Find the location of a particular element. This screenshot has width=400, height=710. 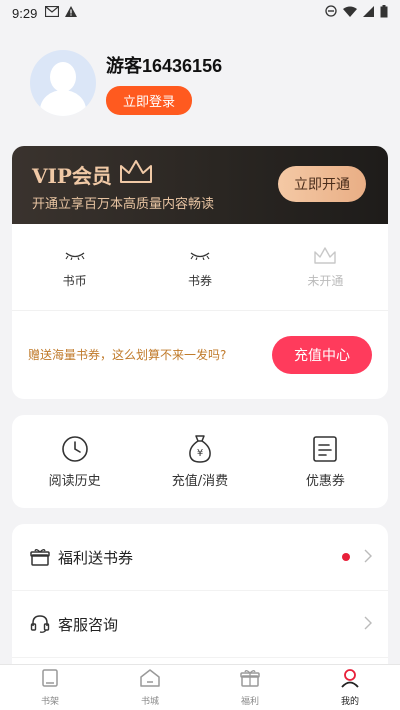

money-bag-icon: ¥ is located at coordinates (200, 449).